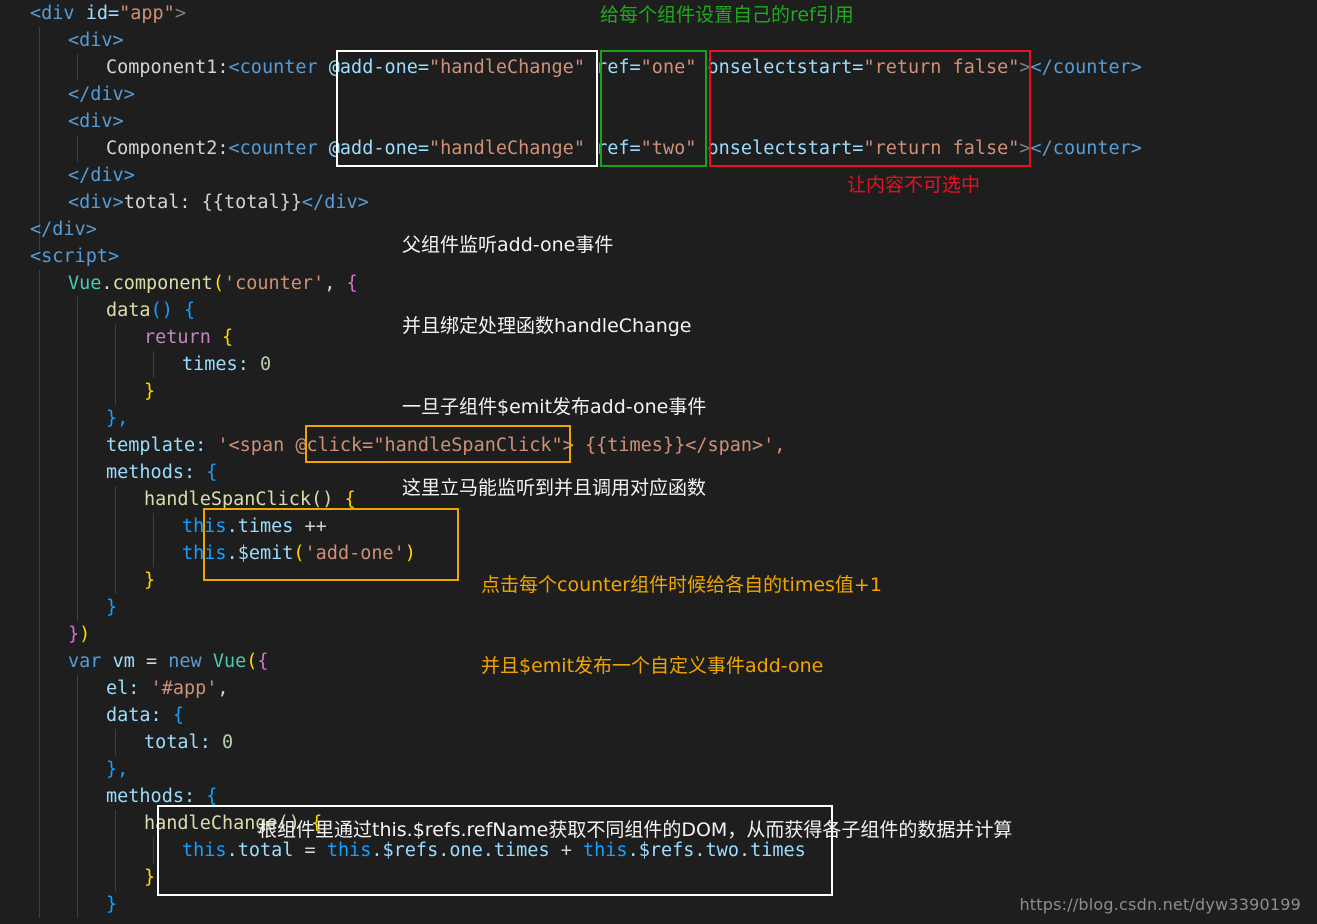 Image resolution: width=1317 pixels, height=924 pixels. I want to click on keyword-token: return, so click(177, 337).